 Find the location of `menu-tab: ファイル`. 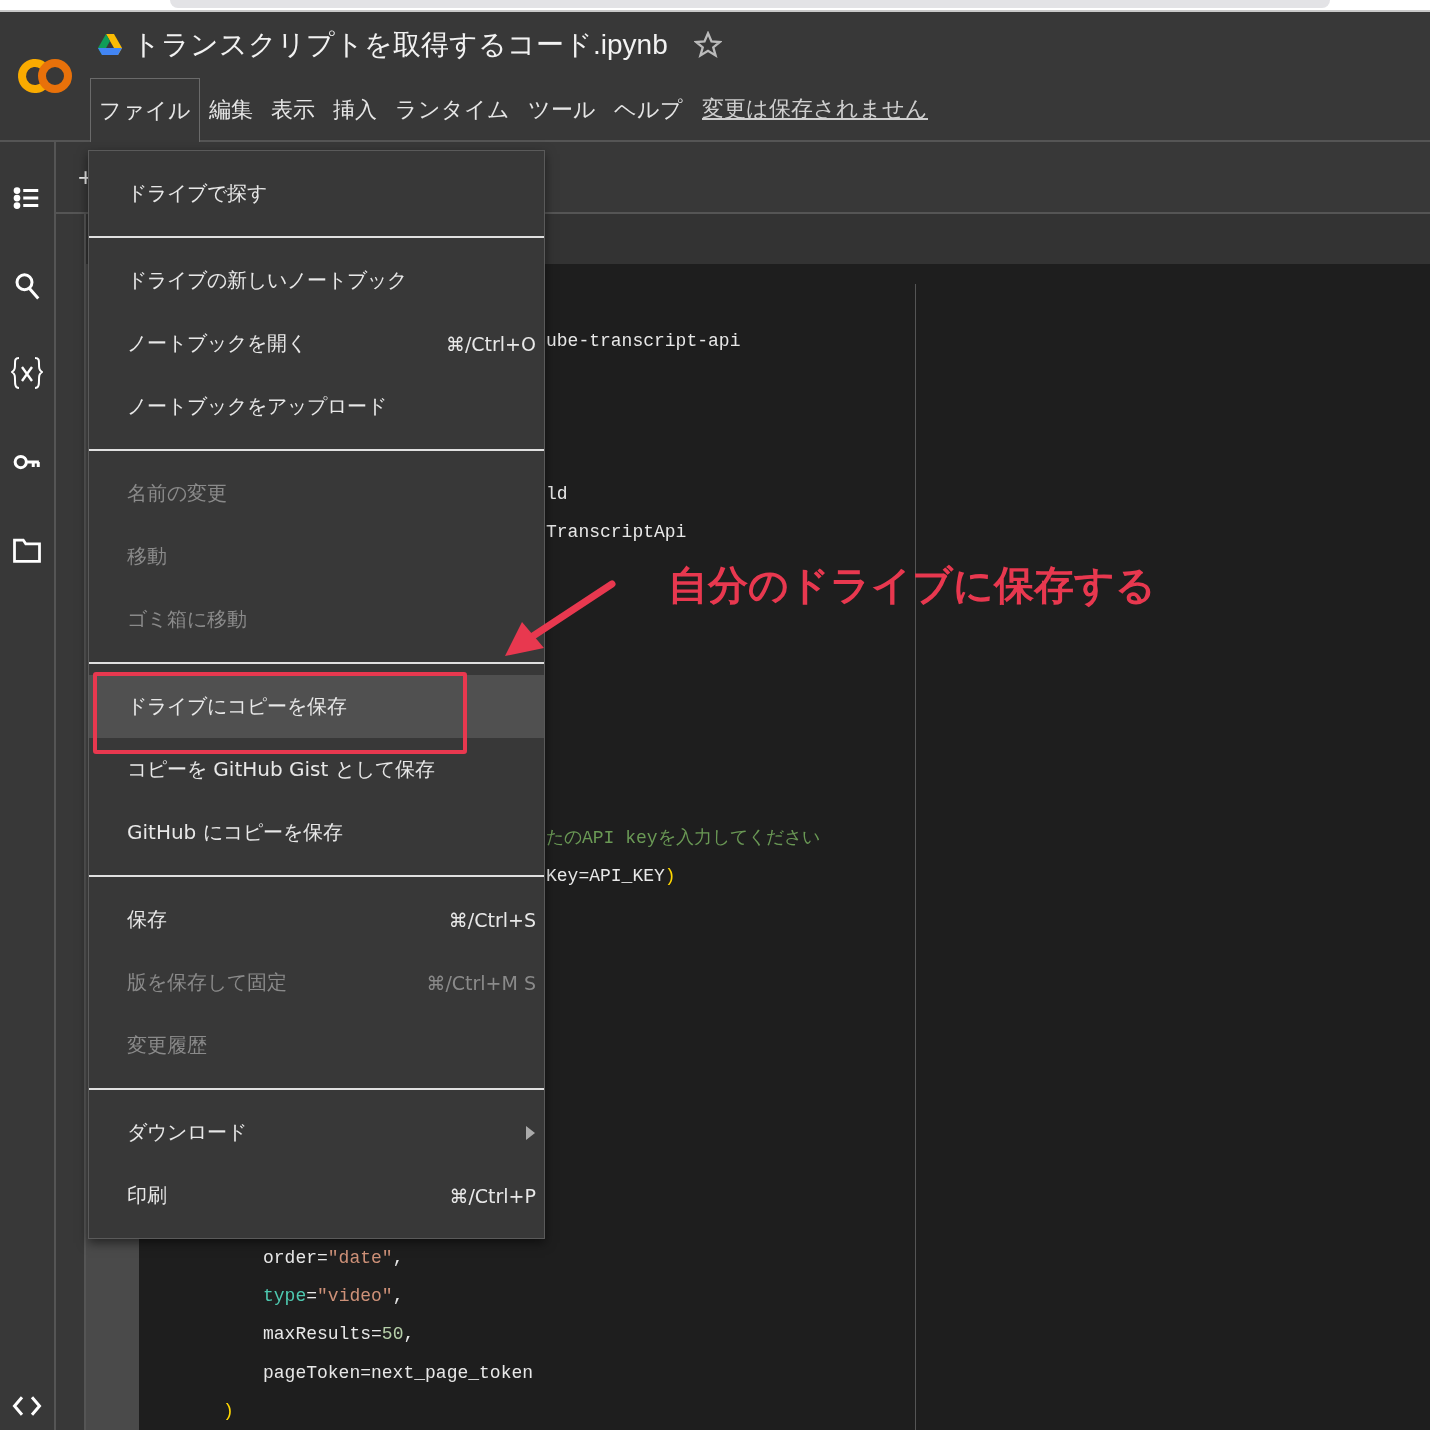

menu-tab: ファイル is located at coordinates (145, 110).